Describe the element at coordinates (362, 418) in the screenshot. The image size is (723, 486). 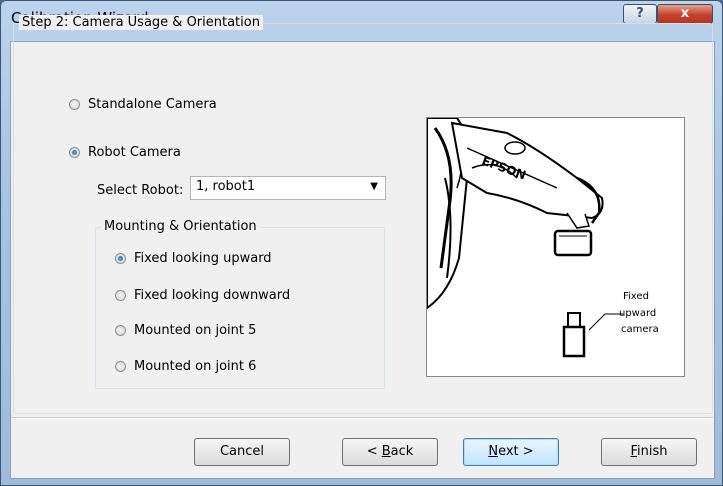
I see `button-separator` at that location.